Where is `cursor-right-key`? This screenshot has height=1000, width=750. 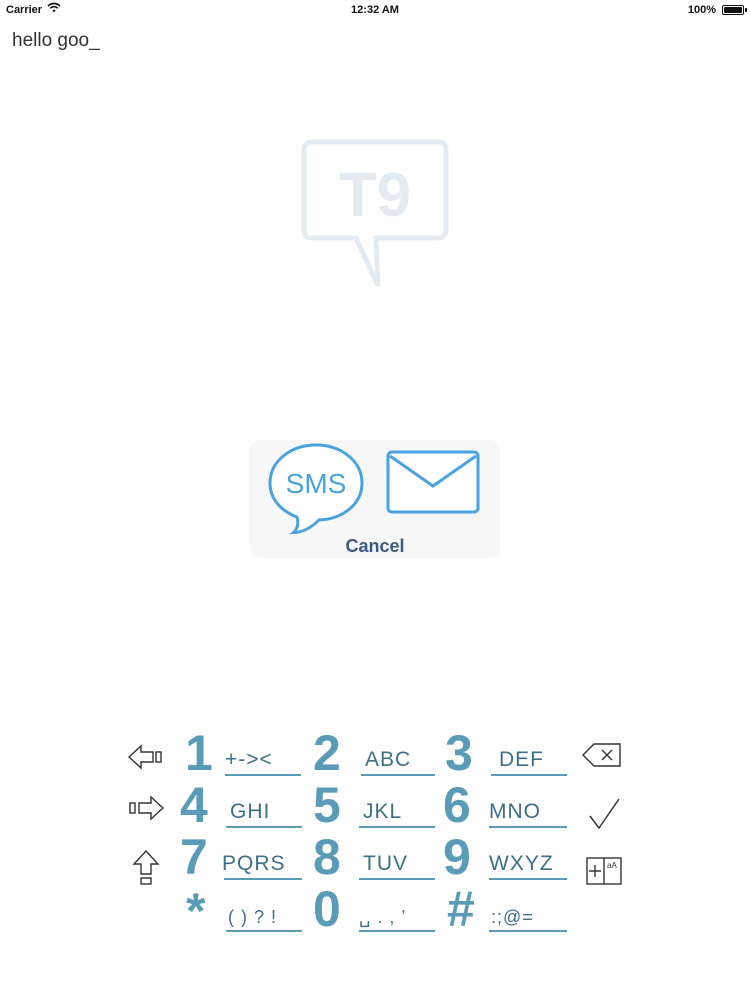
cursor-right-key is located at coordinates (146, 808).